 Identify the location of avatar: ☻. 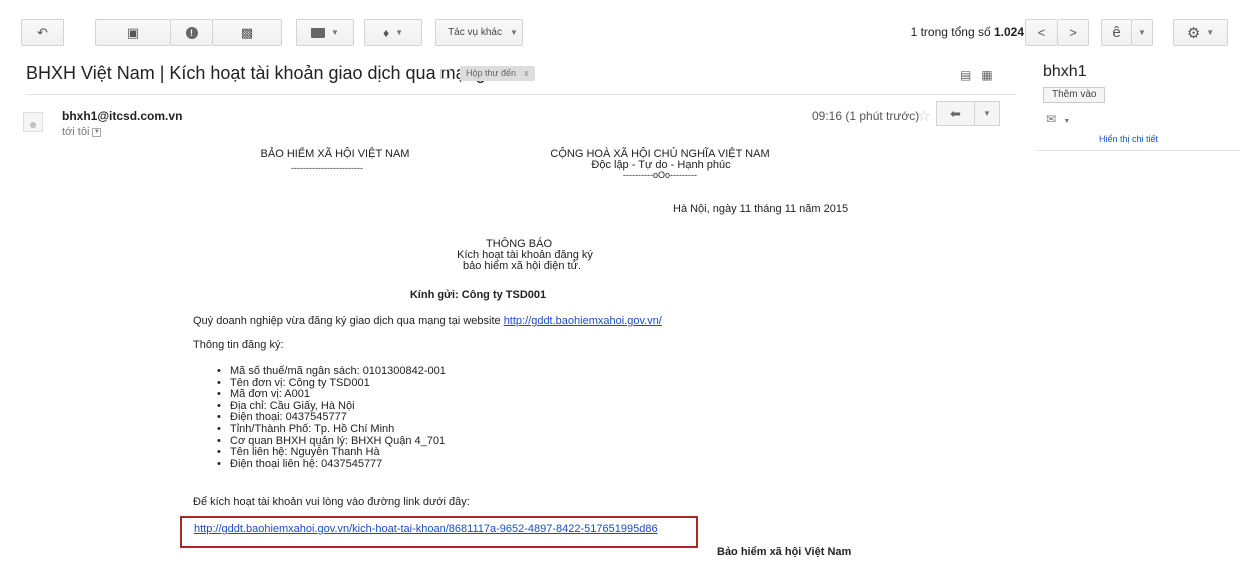
(33, 122).